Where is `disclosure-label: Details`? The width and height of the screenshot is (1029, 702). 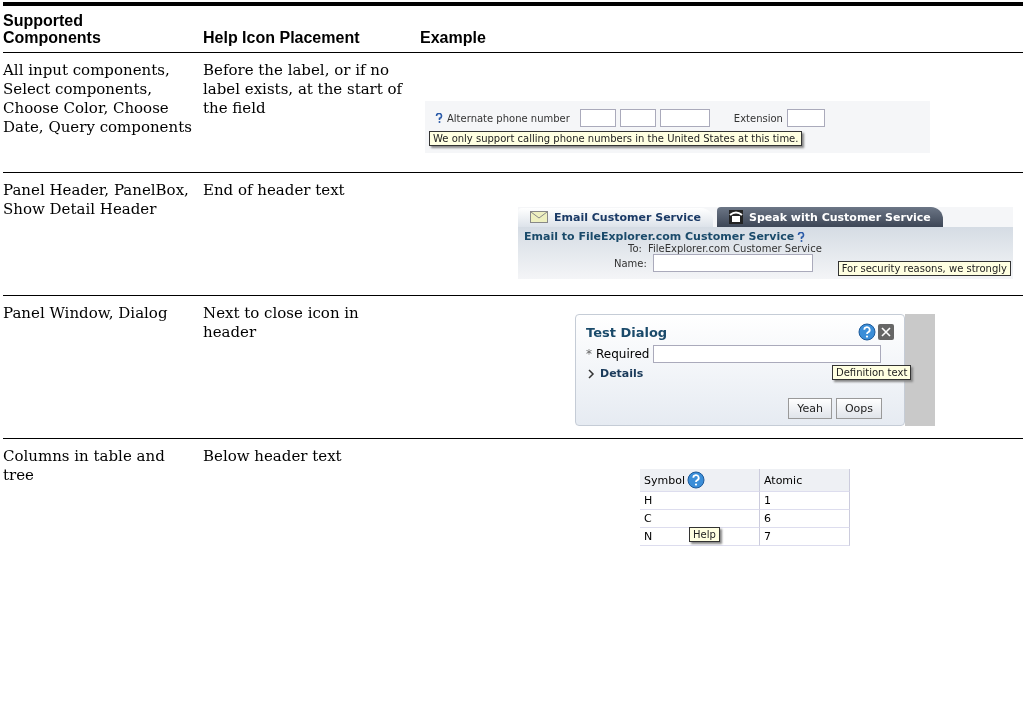
disclosure-label: Details is located at coordinates (622, 373).